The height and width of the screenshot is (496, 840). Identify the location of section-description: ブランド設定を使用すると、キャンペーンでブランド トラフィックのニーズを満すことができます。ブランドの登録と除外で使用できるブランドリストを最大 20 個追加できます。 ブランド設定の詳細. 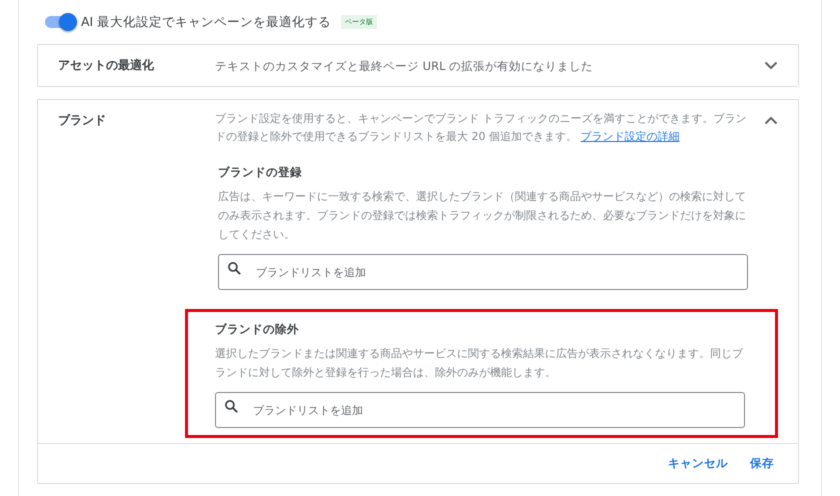
(481, 128).